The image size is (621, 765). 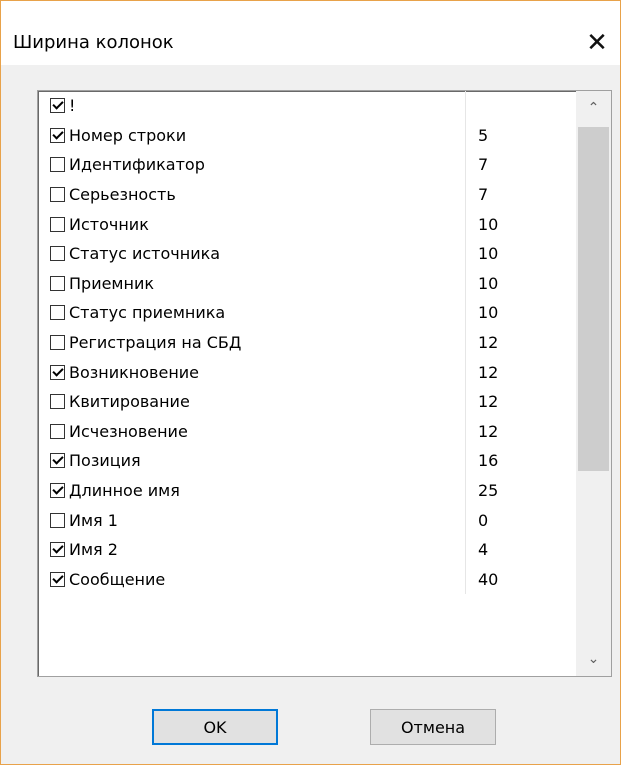 I want to click on column-name-cell: Возникновение, so click(x=252, y=372).